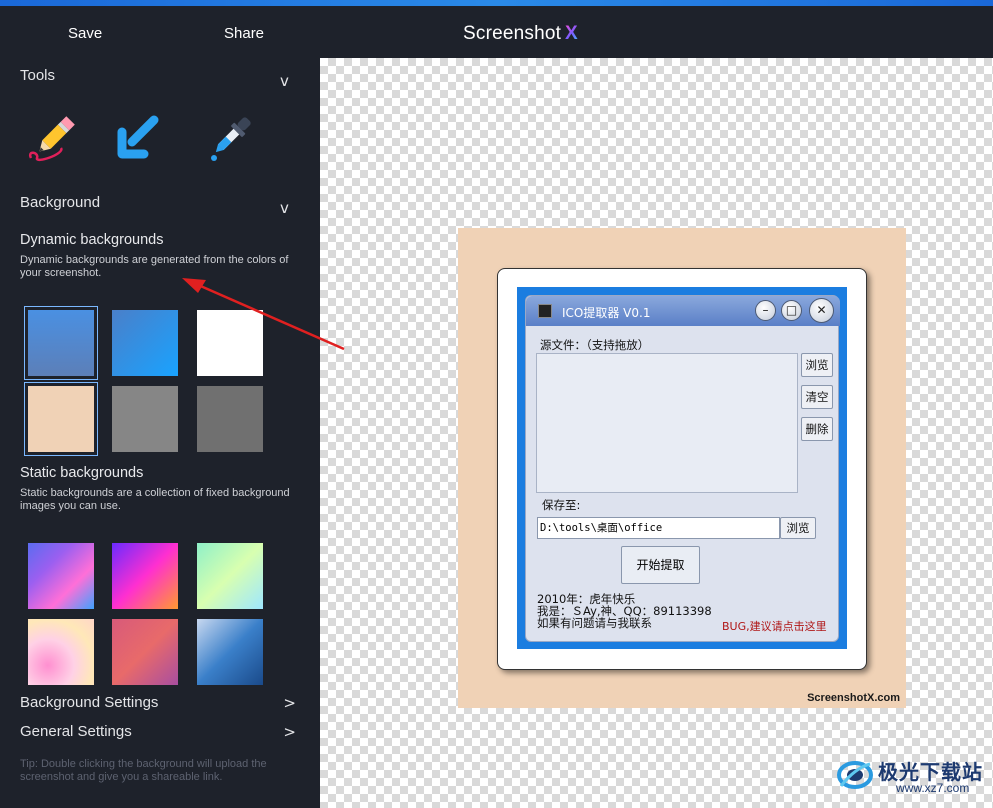 This screenshot has width=993, height=808. What do you see at coordinates (160, 703) in the screenshot?
I see `background-settings-row: Background Settings >` at bounding box center [160, 703].